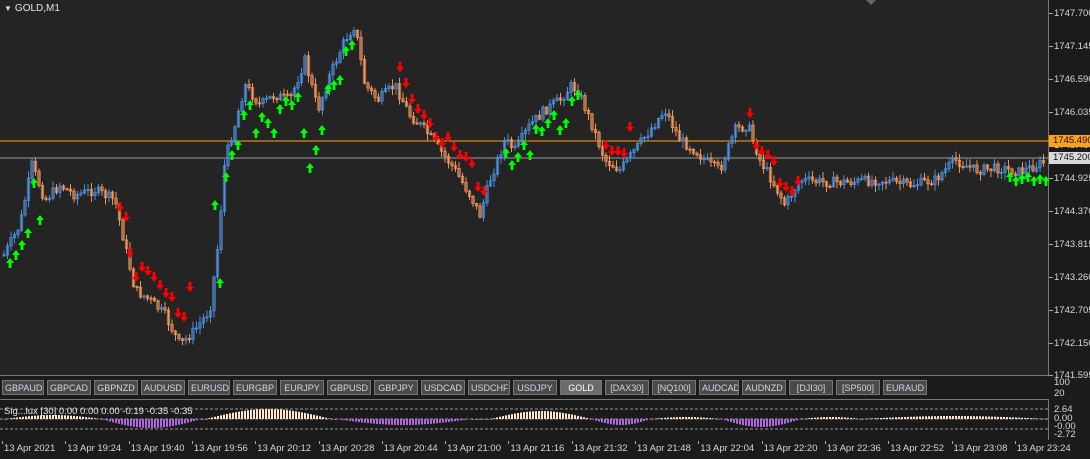 This screenshot has width=1090, height=459. What do you see at coordinates (764, 387) in the screenshot?
I see `symbol-button-audnzd: AUDNZD` at bounding box center [764, 387].